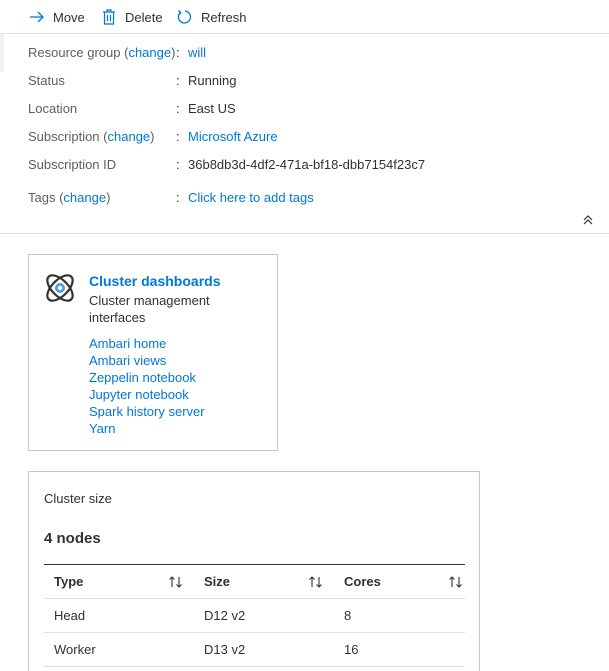 Image resolution: width=609 pixels, height=671 pixels. Describe the element at coordinates (348, 615) in the screenshot. I see `cell-cores: 8` at that location.